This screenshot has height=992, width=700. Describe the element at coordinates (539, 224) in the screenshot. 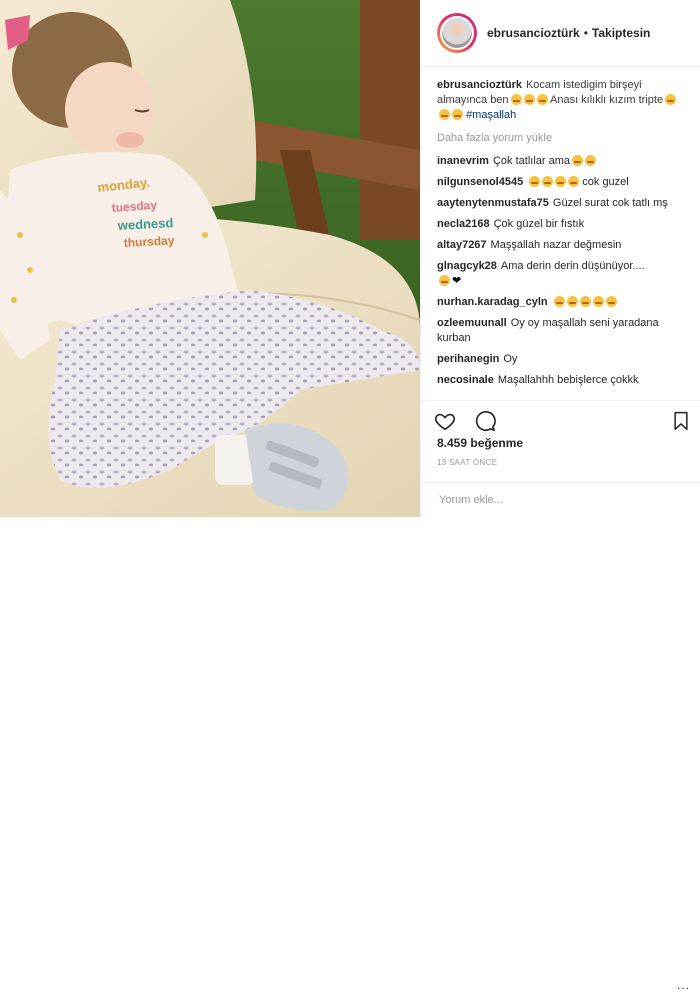

I see `comment-text: Çok güzel bir fıstık` at that location.